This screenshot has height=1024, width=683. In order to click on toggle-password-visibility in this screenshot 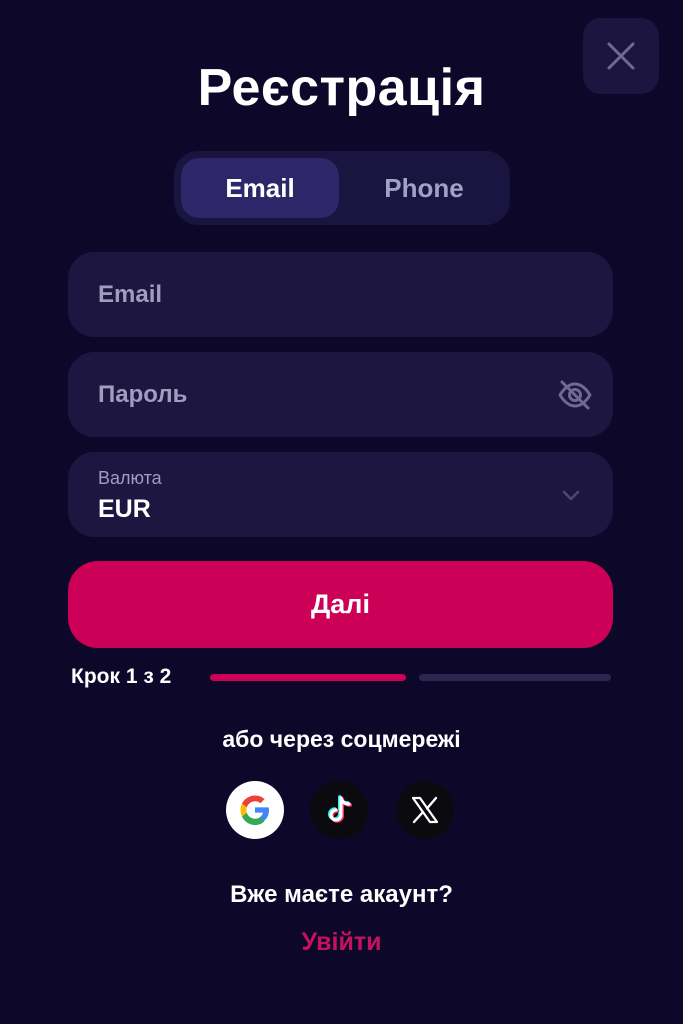, I will do `click(575, 395)`.